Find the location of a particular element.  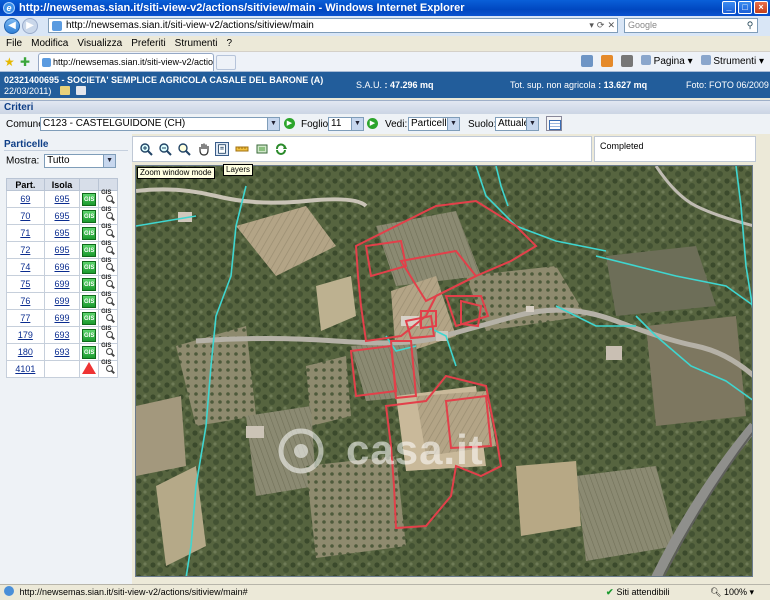

part-cell: 75 is located at coordinates (25, 284).